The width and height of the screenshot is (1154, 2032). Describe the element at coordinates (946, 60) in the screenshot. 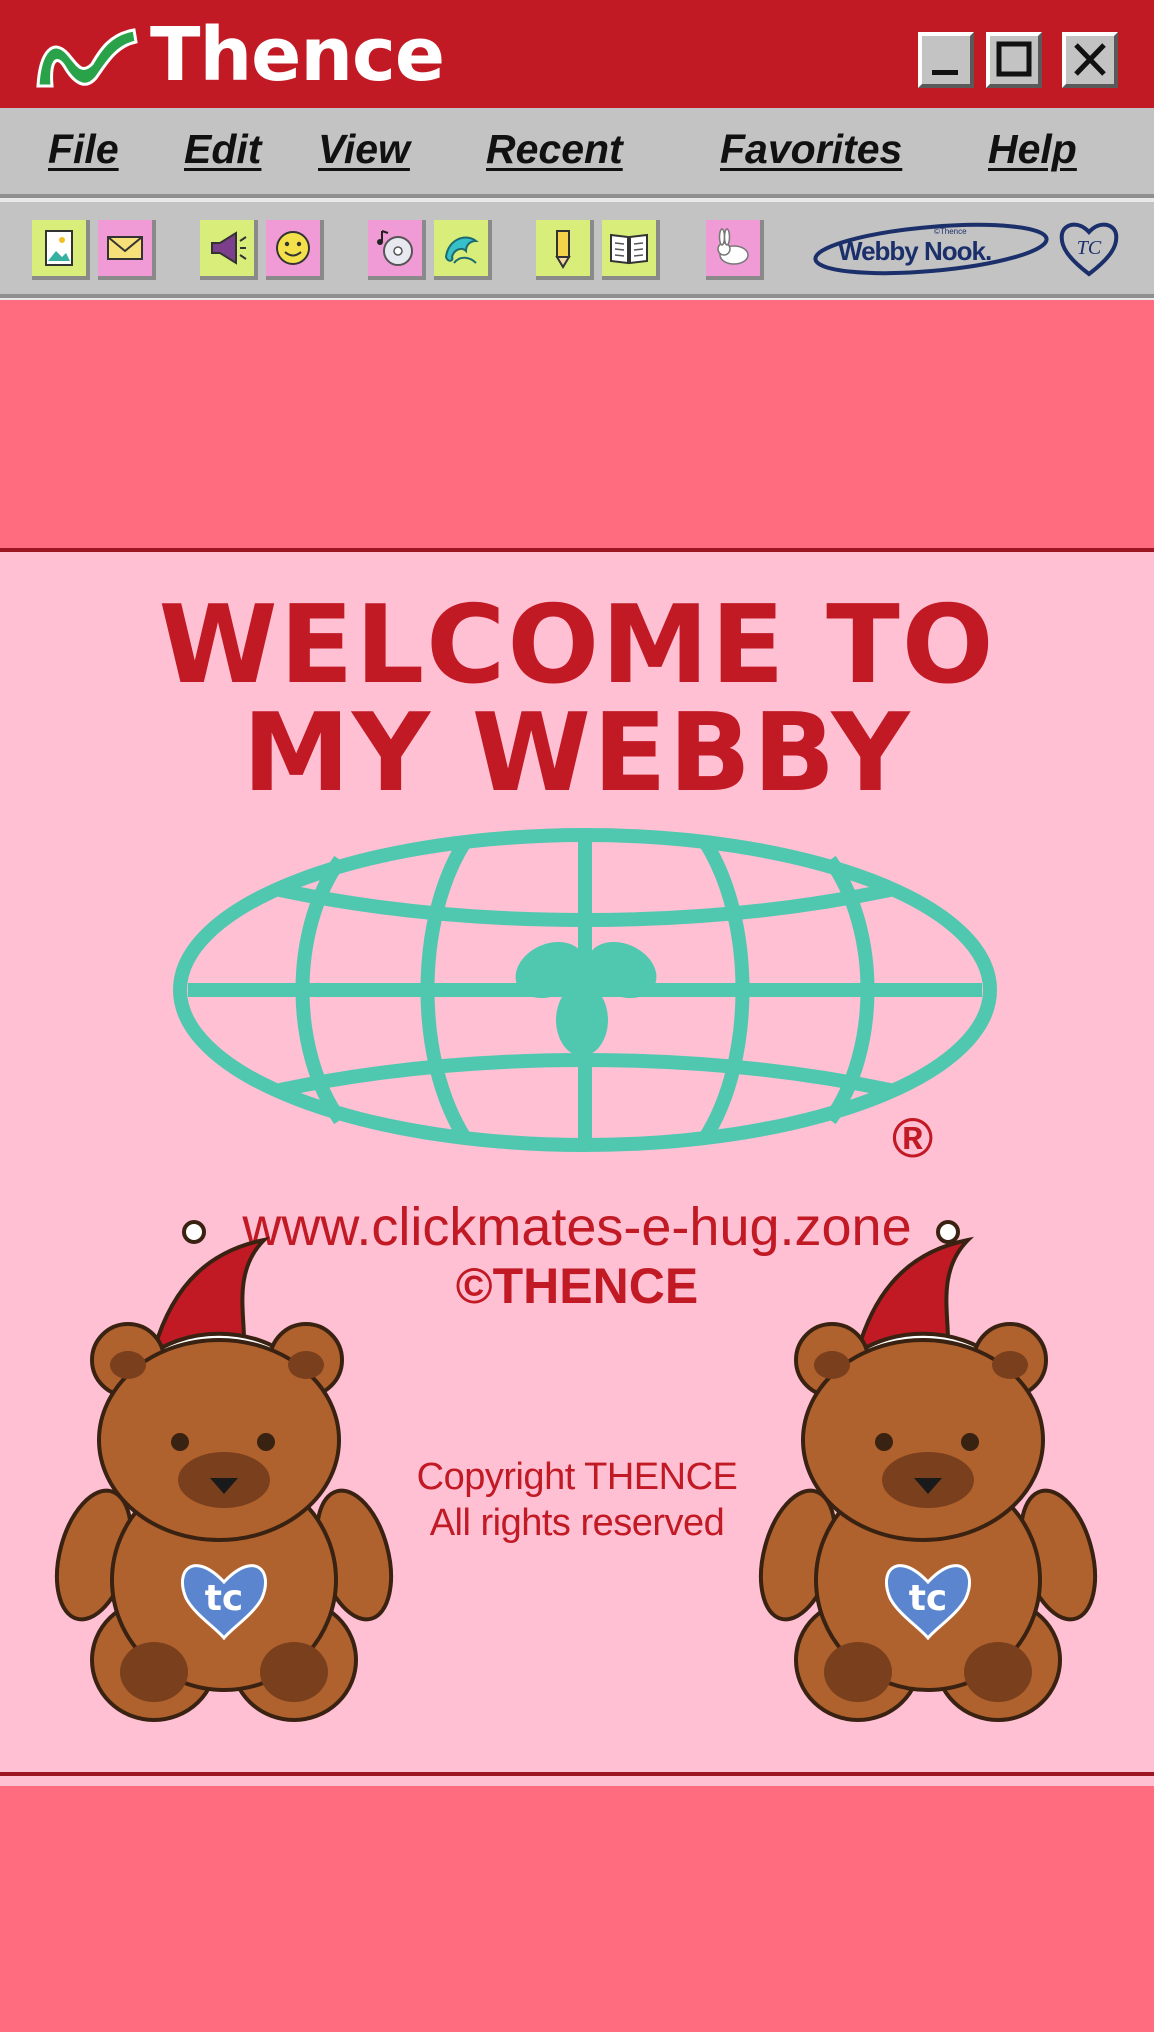

I see `minimize-button` at that location.